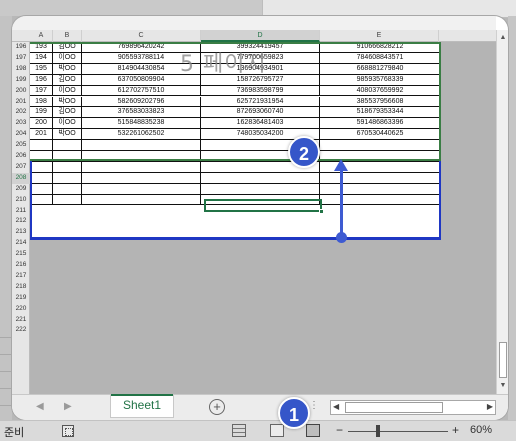 The width and height of the screenshot is (516, 441). Describe the element at coordinates (68, 431) in the screenshot. I see `accessibility-icon` at that location.